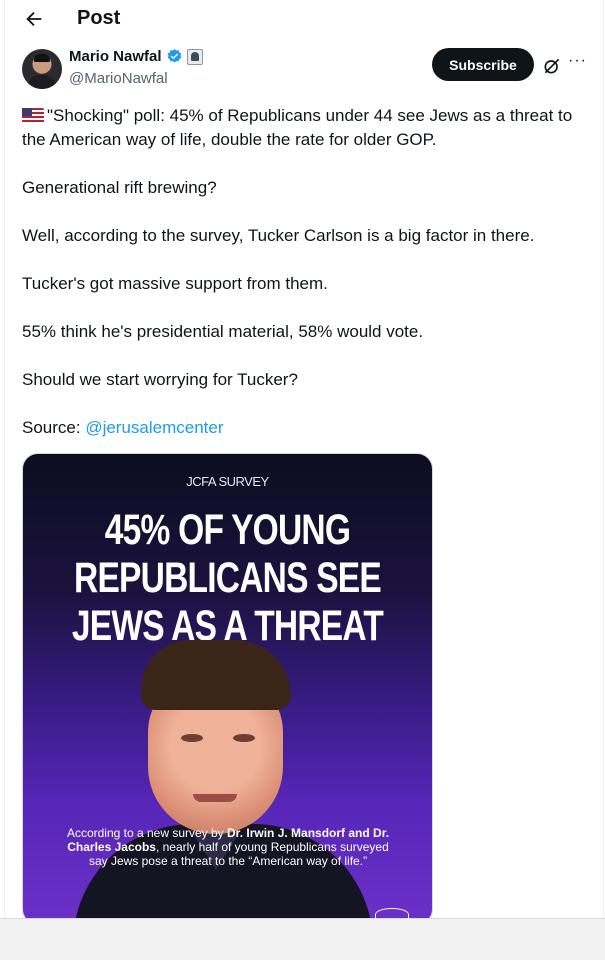  I want to click on post-header: Post, so click(304, 20).